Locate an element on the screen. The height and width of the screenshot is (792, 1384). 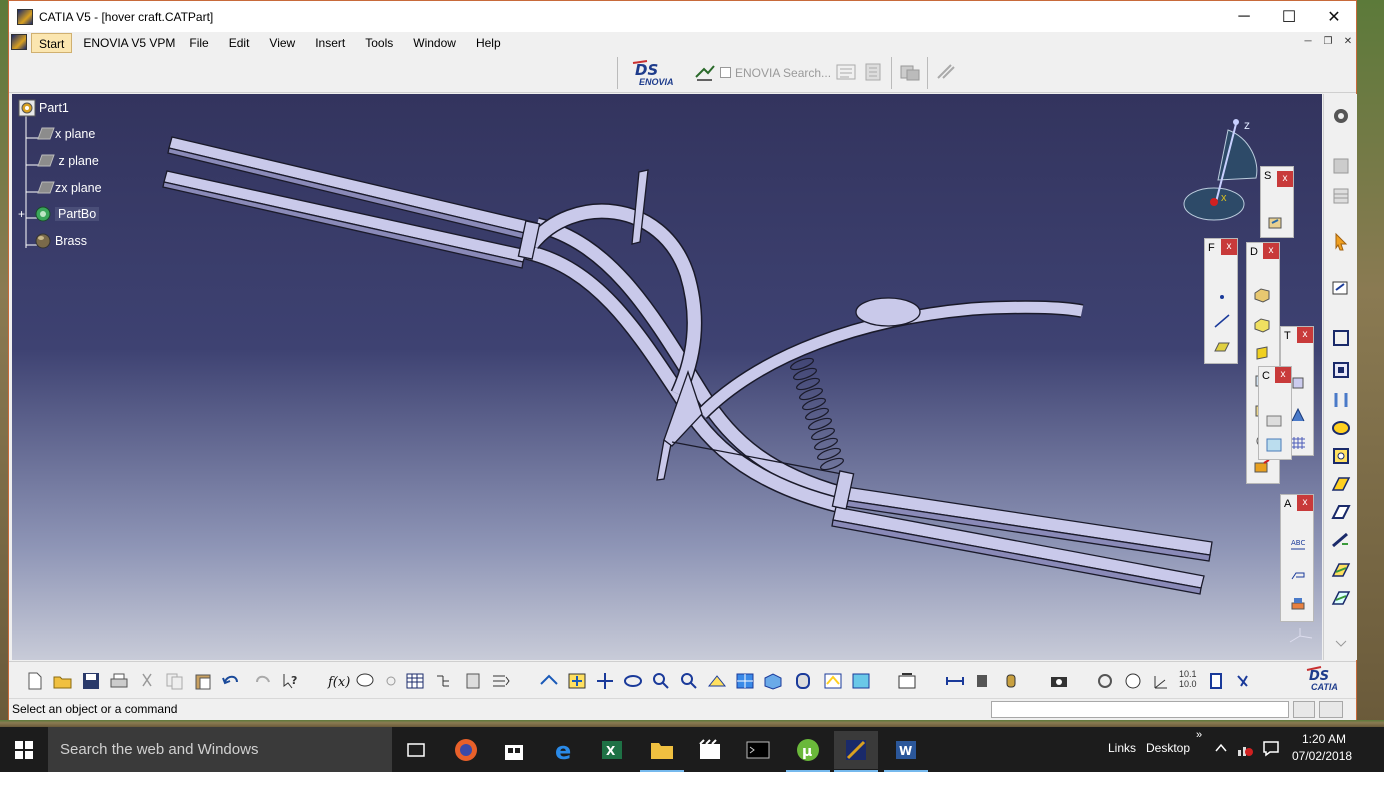
tree-item-z-plane: z plane is located at coordinates (66, 161).